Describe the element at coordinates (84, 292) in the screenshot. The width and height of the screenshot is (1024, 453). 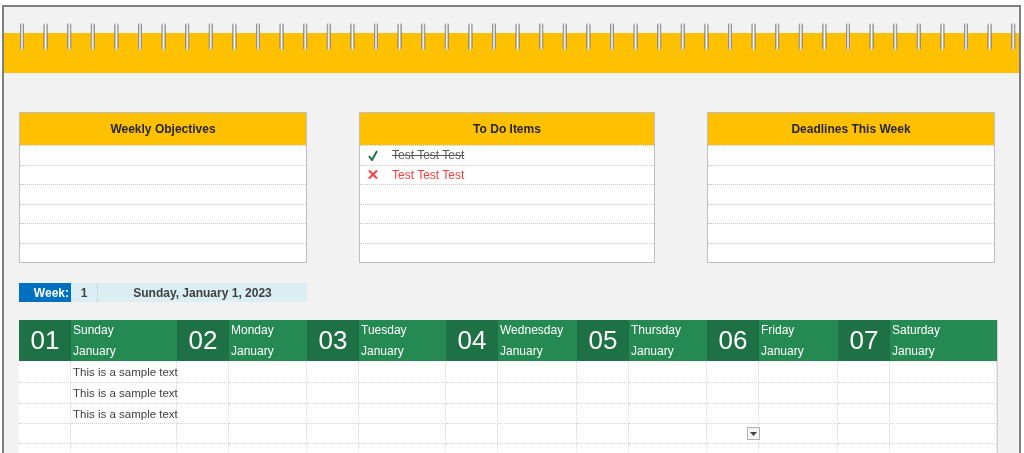
I see `week-number: 1` at that location.